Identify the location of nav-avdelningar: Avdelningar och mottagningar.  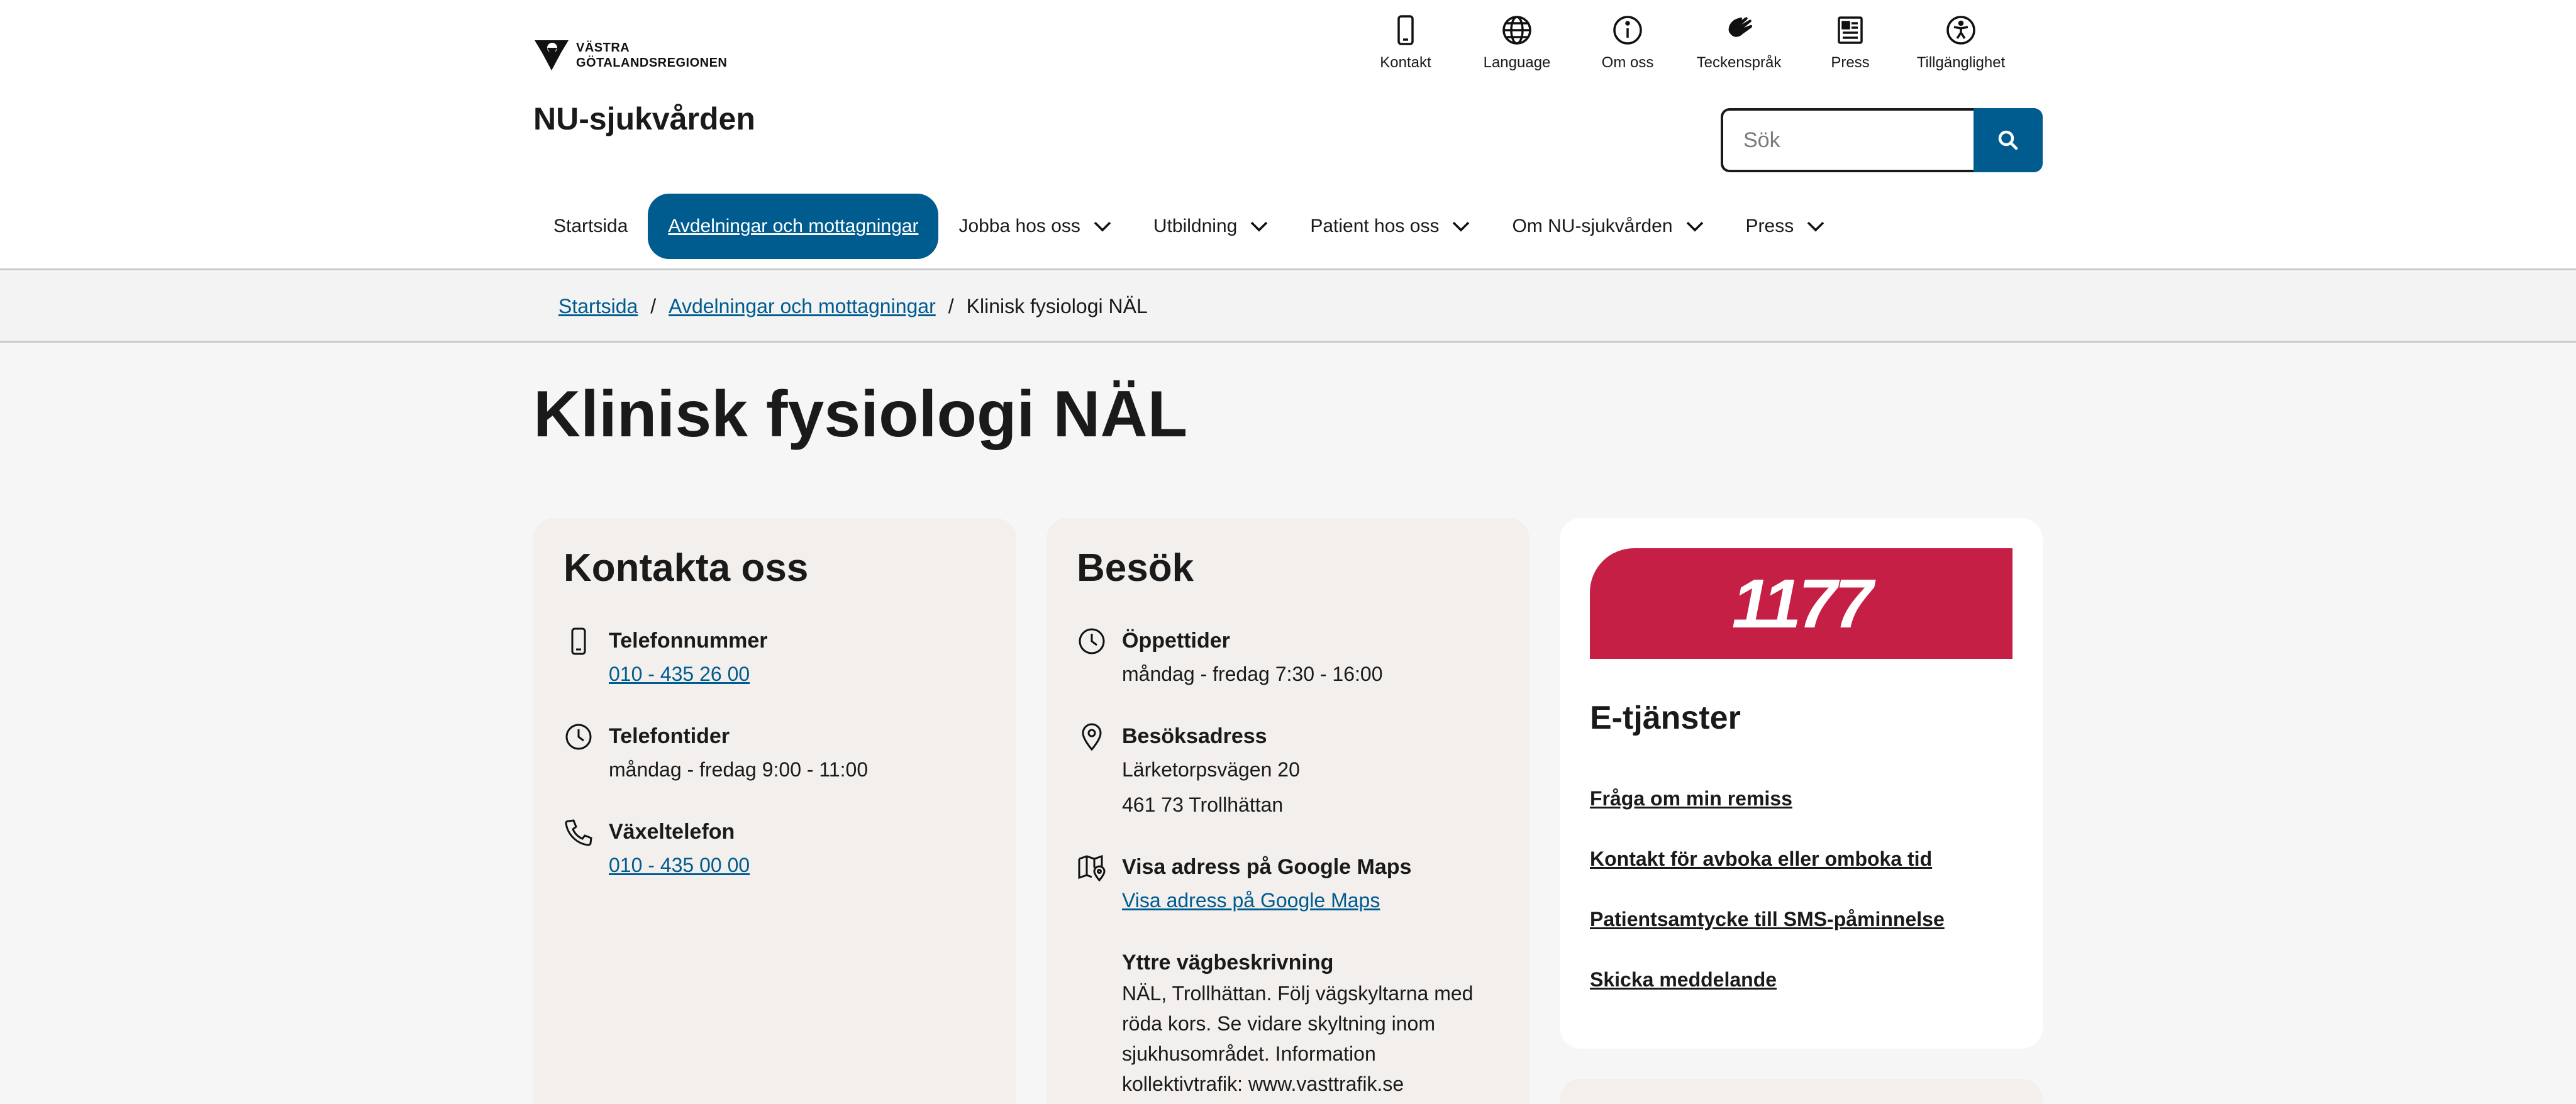
(793, 226).